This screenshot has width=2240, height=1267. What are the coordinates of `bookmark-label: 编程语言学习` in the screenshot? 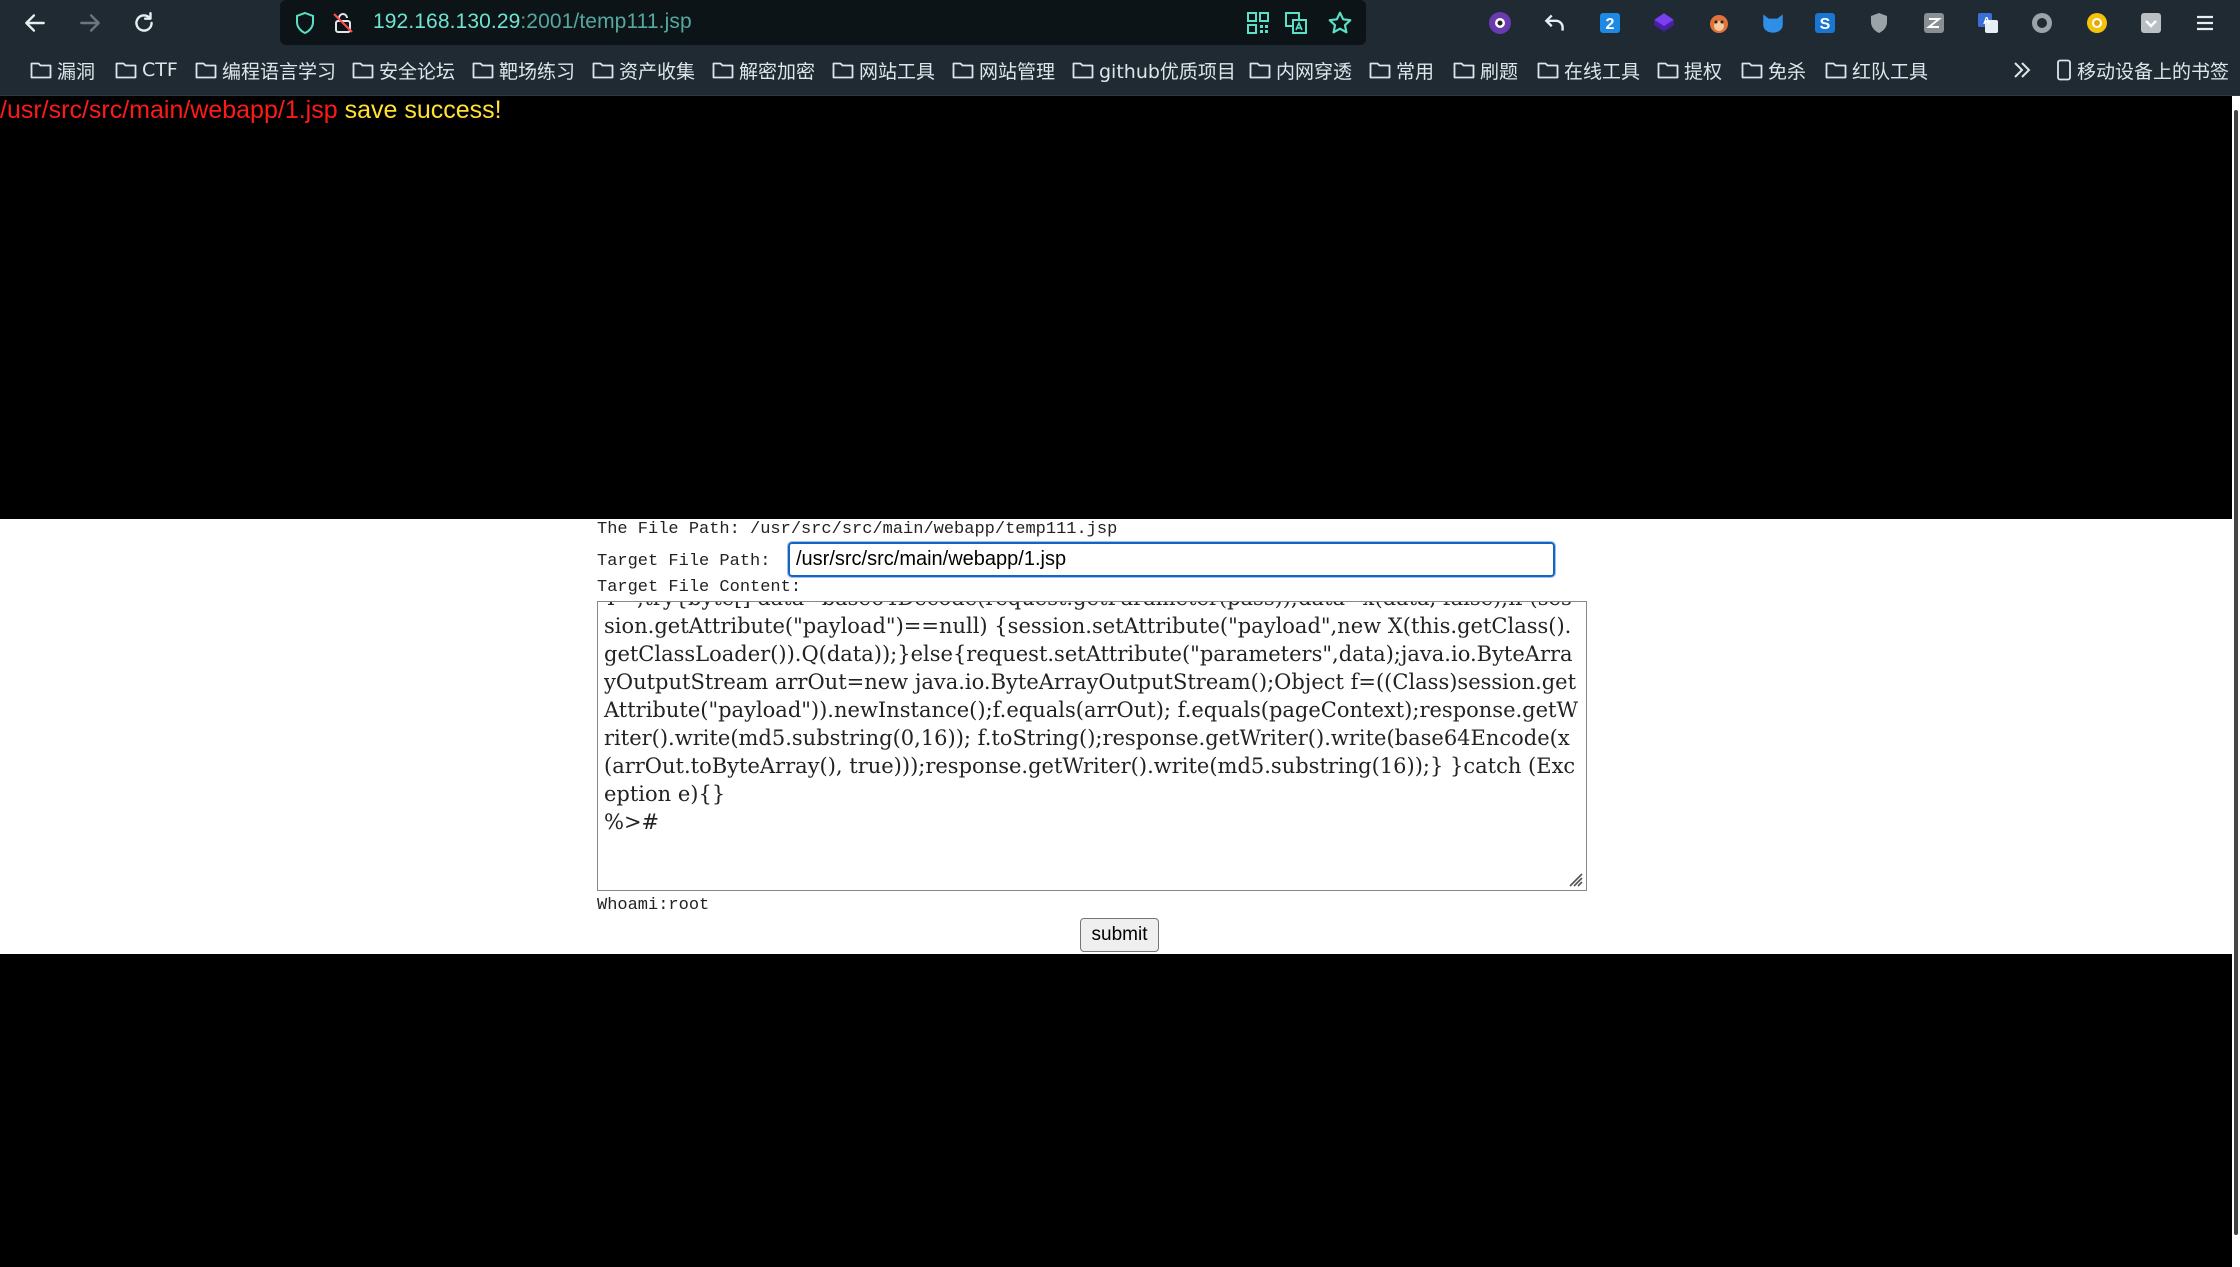 It's located at (279, 71).